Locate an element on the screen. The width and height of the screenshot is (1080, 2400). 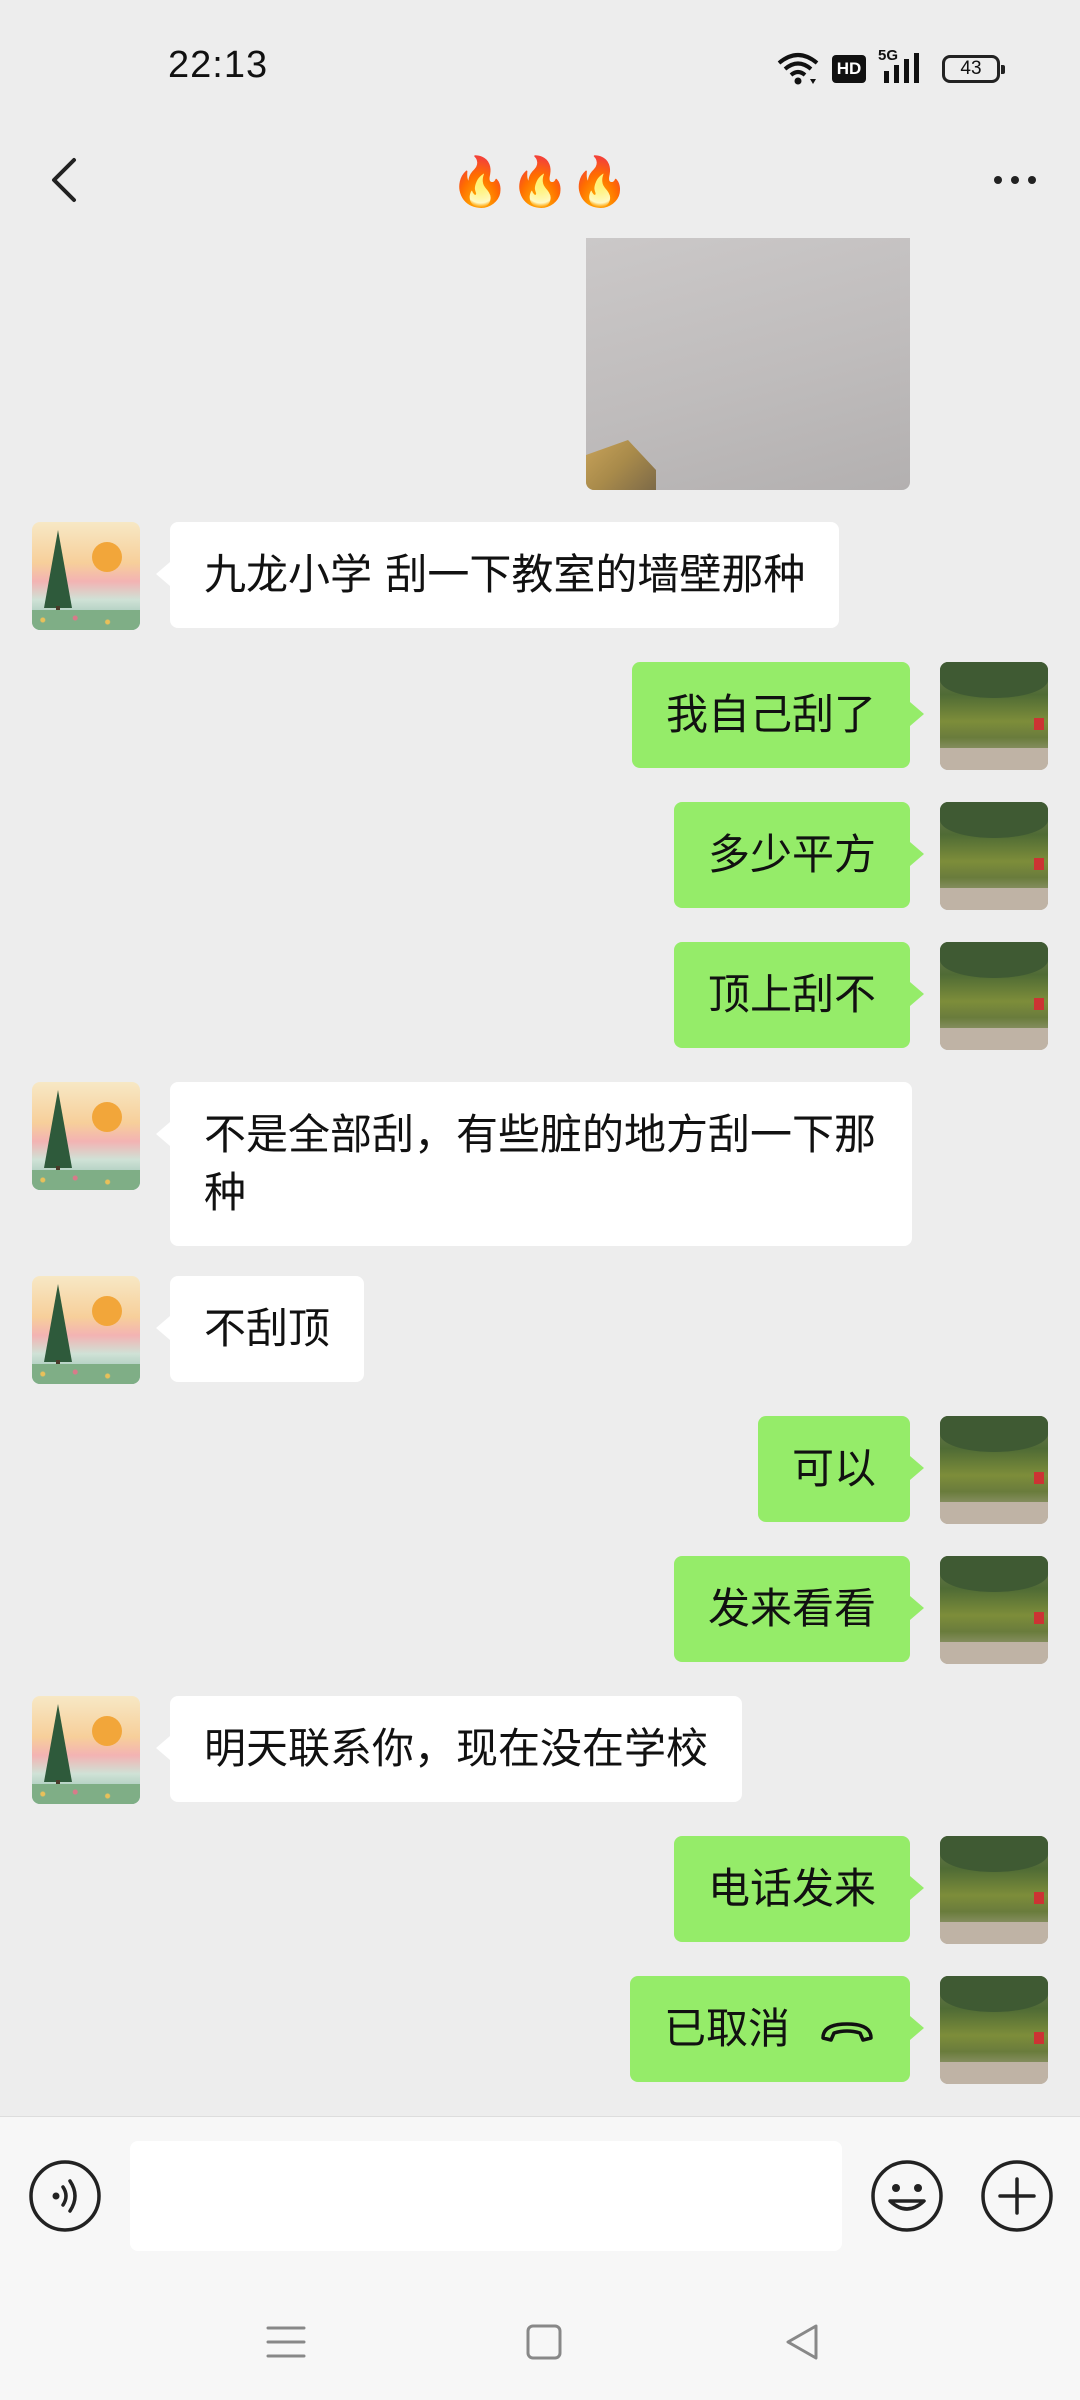
image-message is located at coordinates (748, 364).